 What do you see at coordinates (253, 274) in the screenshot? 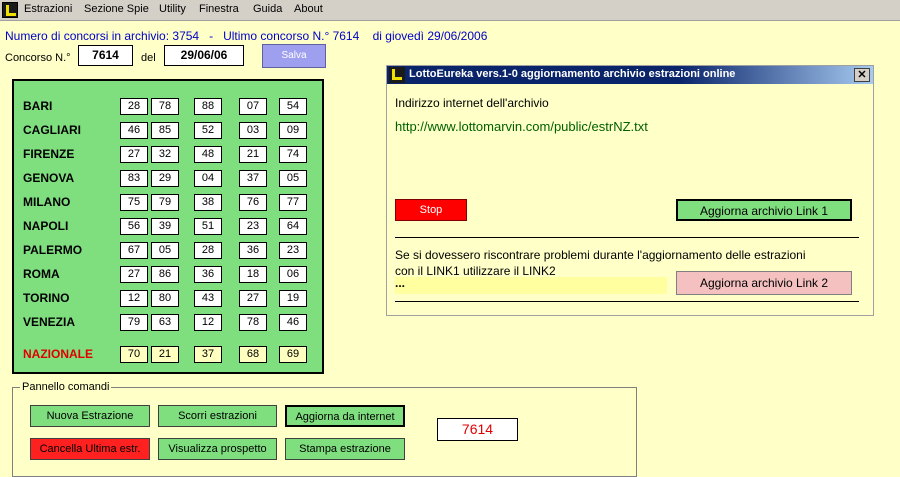
I see `extracted-number-field: 18` at bounding box center [253, 274].